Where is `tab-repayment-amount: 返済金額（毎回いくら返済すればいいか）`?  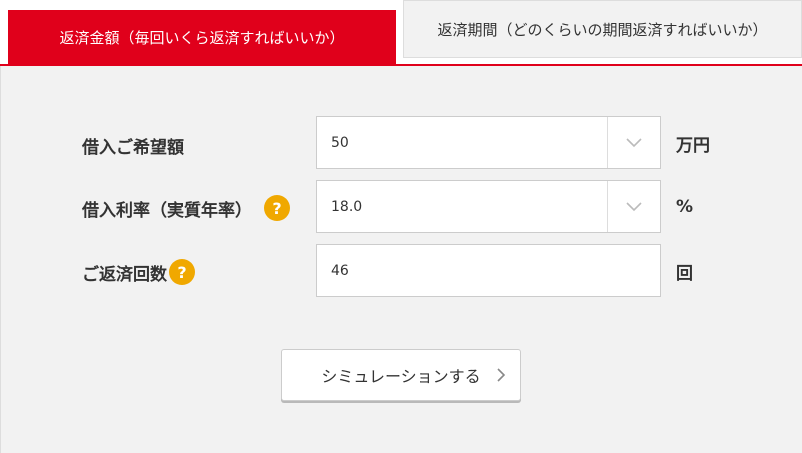 tab-repayment-amount: 返済金額（毎回いくら返済すればいいか） is located at coordinates (202, 37).